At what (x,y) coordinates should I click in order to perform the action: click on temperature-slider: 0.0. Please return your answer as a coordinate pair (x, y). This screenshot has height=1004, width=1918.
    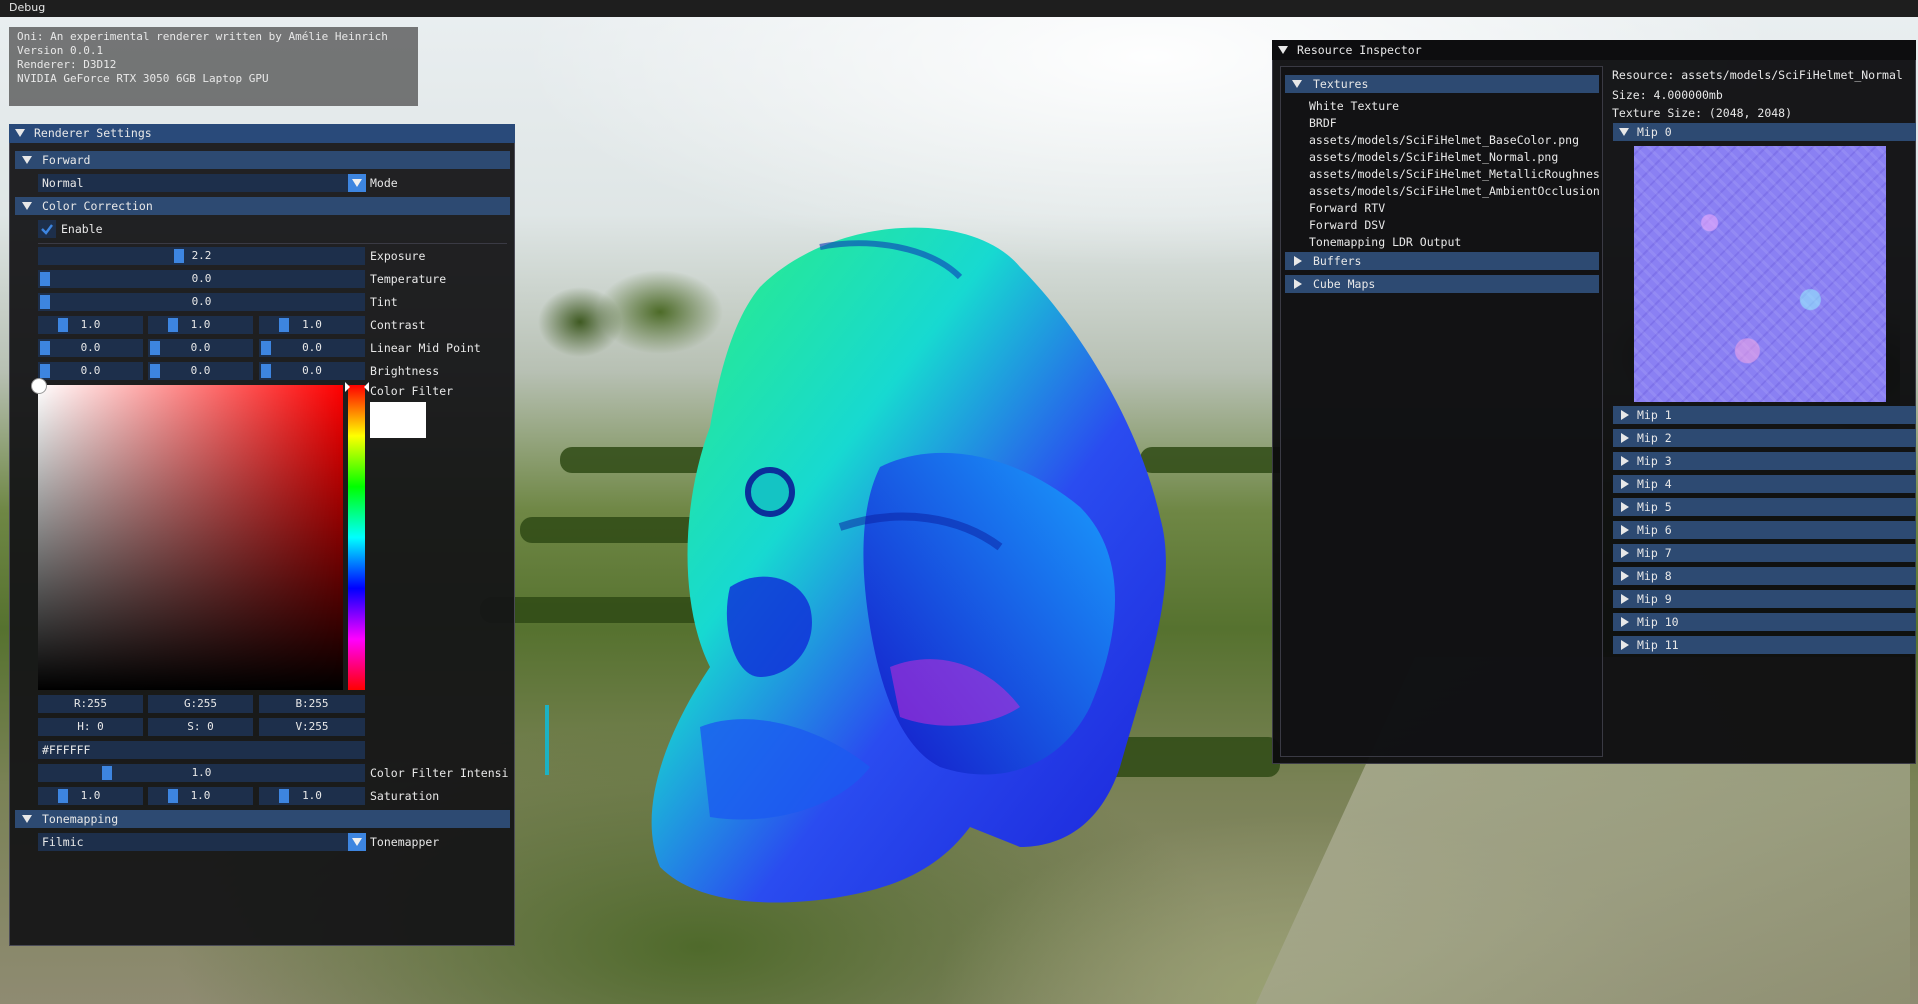
    Looking at the image, I should click on (201, 279).